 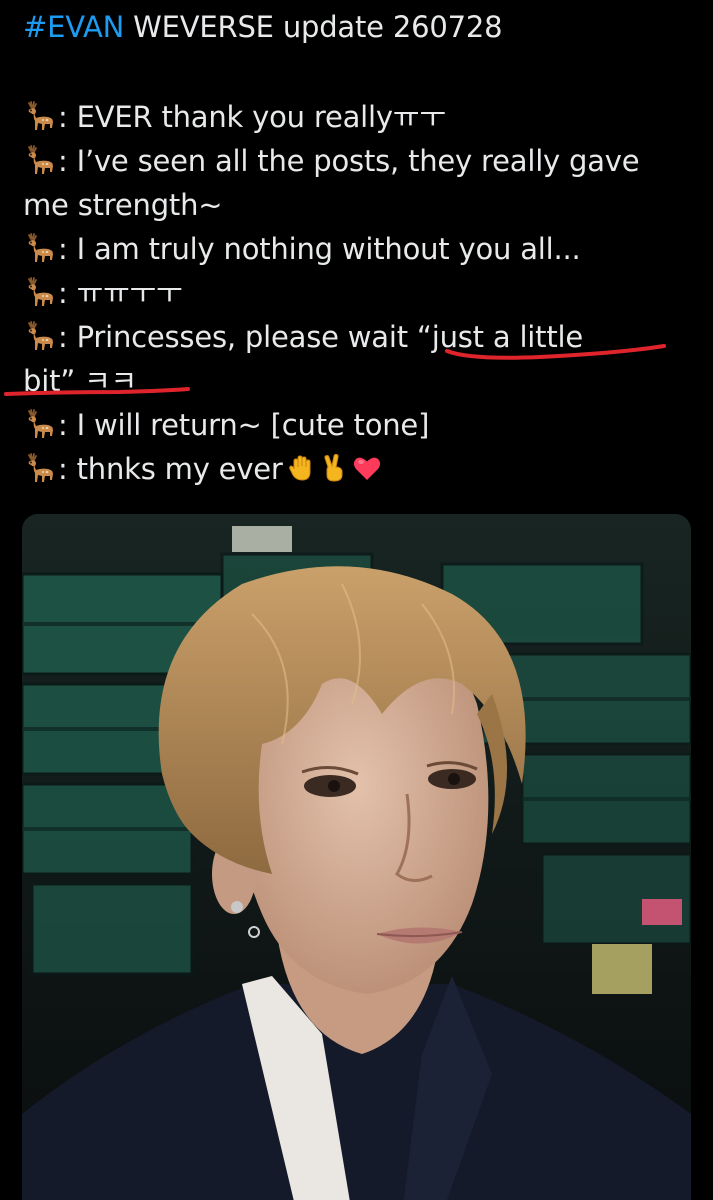 What do you see at coordinates (363, 293) in the screenshot?
I see `message-line: : ㅠㅠㅜㅜ` at bounding box center [363, 293].